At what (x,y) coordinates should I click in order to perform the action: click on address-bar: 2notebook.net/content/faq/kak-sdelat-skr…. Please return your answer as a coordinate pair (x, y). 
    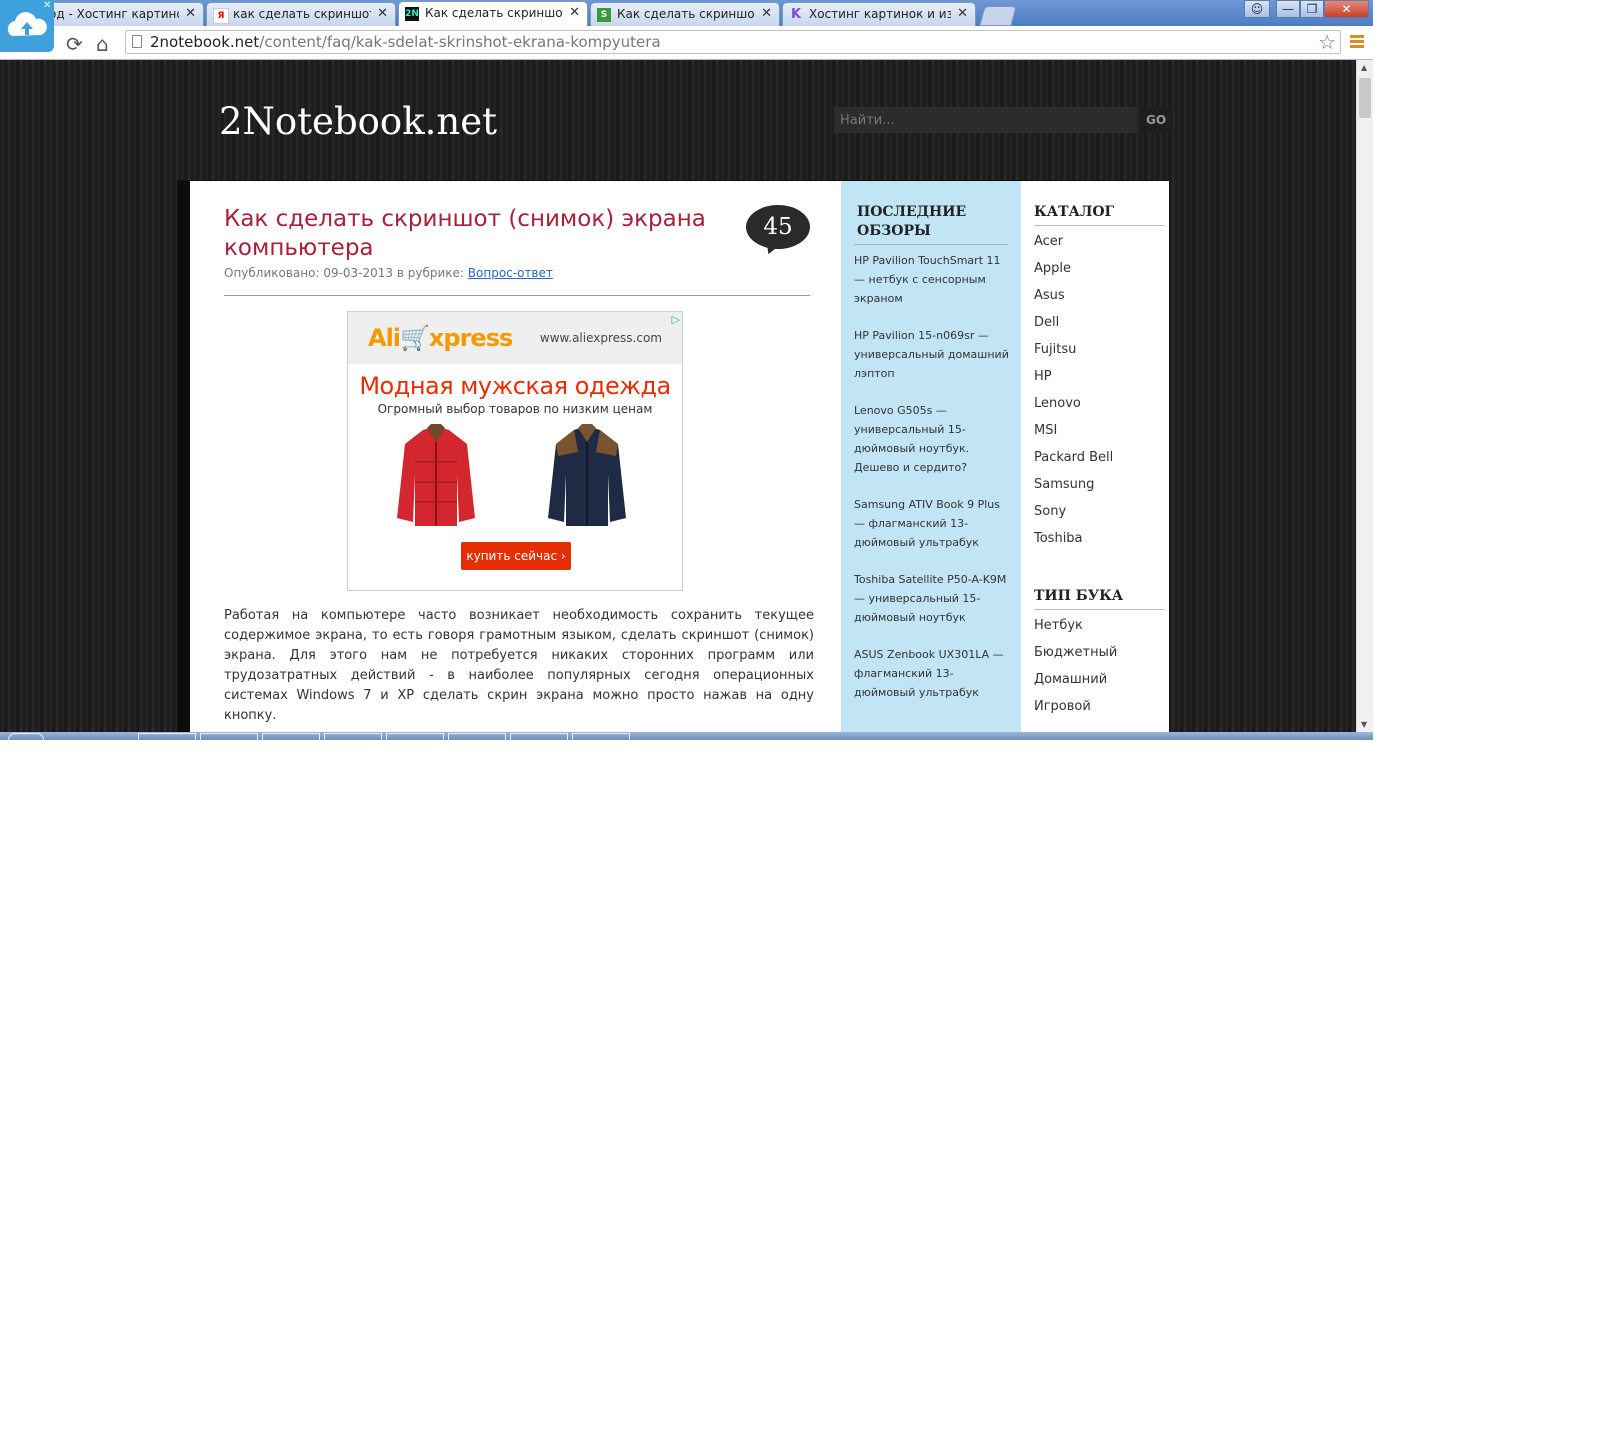
    Looking at the image, I should click on (733, 42).